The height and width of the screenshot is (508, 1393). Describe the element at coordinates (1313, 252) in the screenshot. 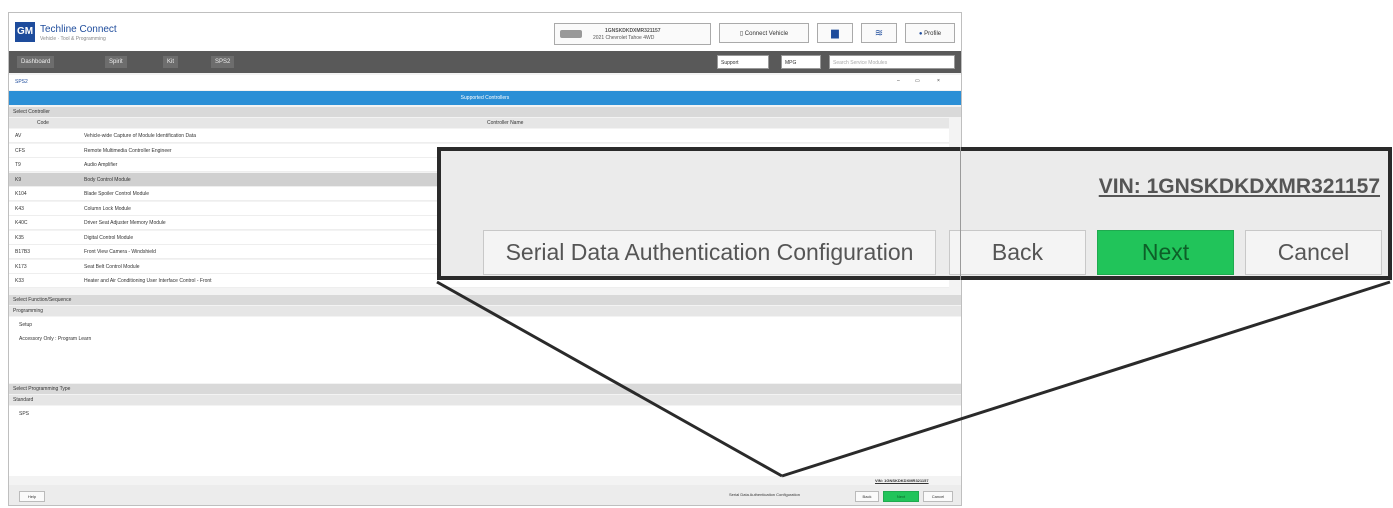

I see `cancel-button: Cancel` at that location.